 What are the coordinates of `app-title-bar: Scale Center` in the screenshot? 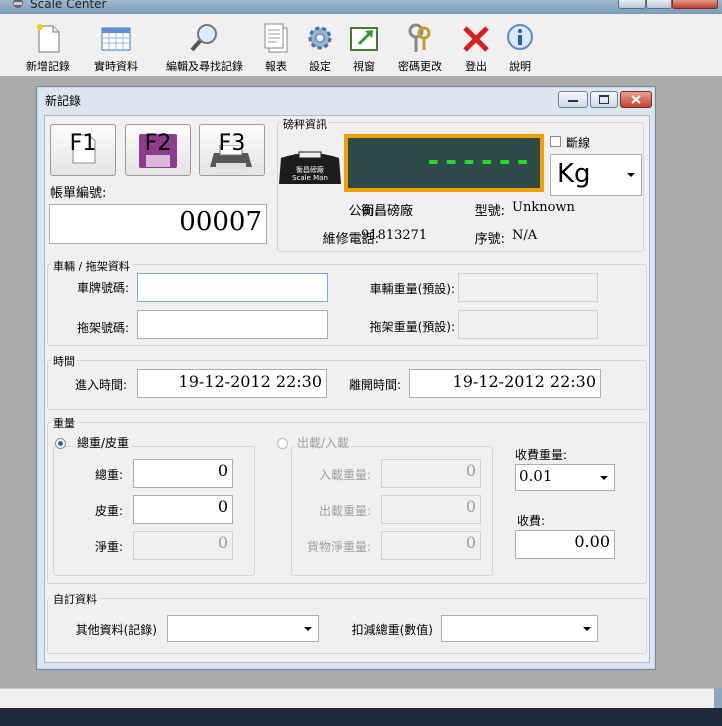 It's located at (361, 7).